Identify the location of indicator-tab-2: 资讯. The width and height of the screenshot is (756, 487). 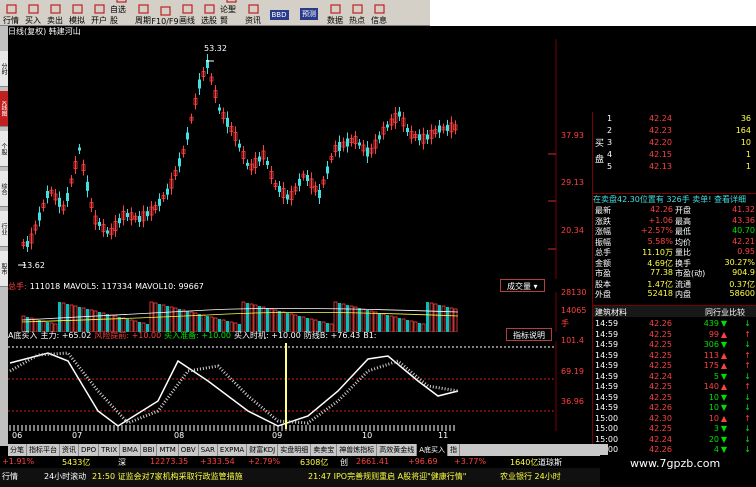
(69, 450).